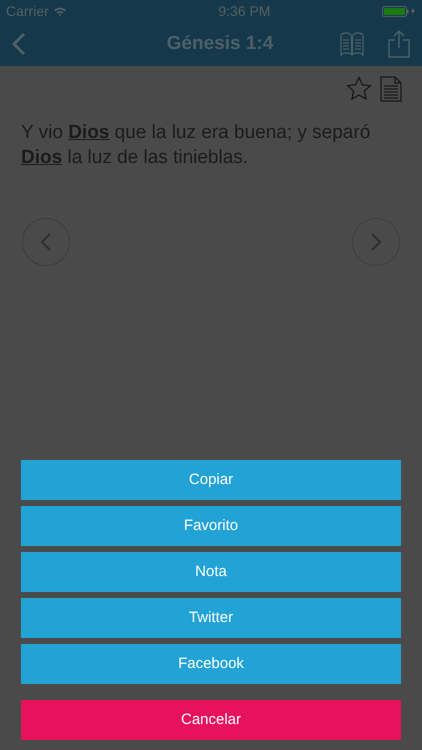 The width and height of the screenshot is (422, 750). Describe the element at coordinates (211, 720) in the screenshot. I see `cancel-button: Cancelar` at that location.